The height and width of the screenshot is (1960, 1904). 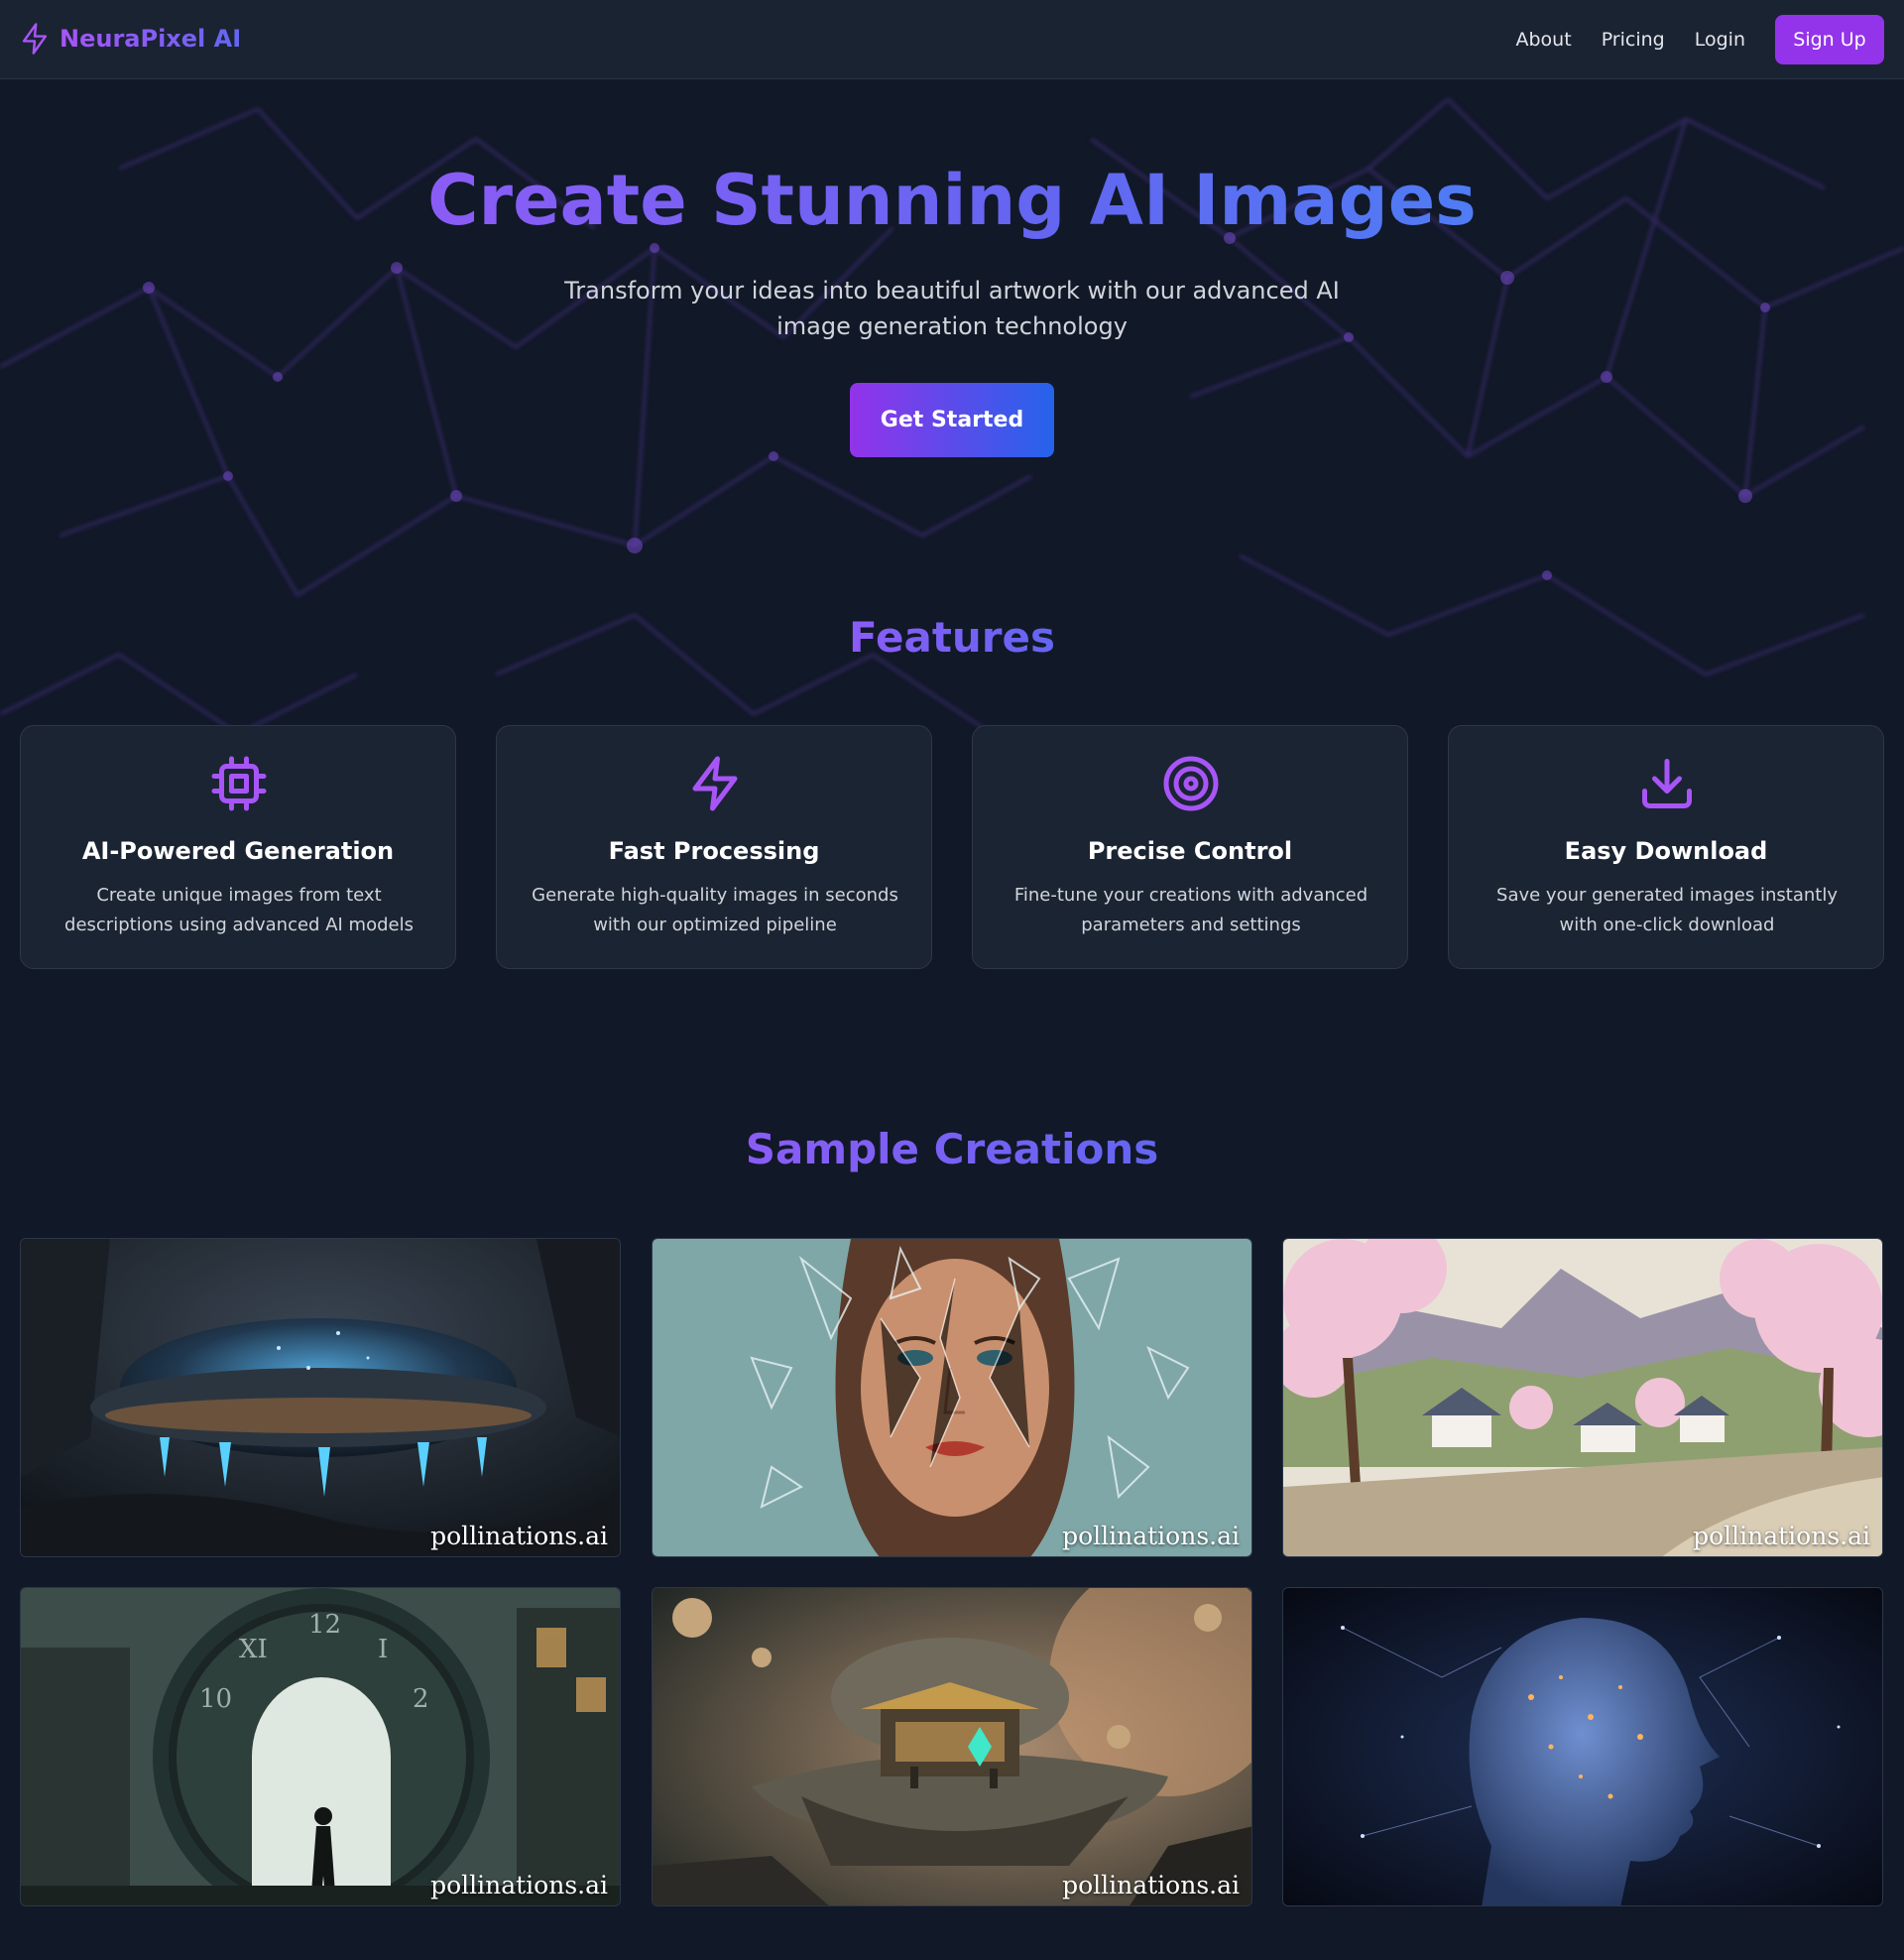 I want to click on svg-text: 2, so click(x=421, y=1699).